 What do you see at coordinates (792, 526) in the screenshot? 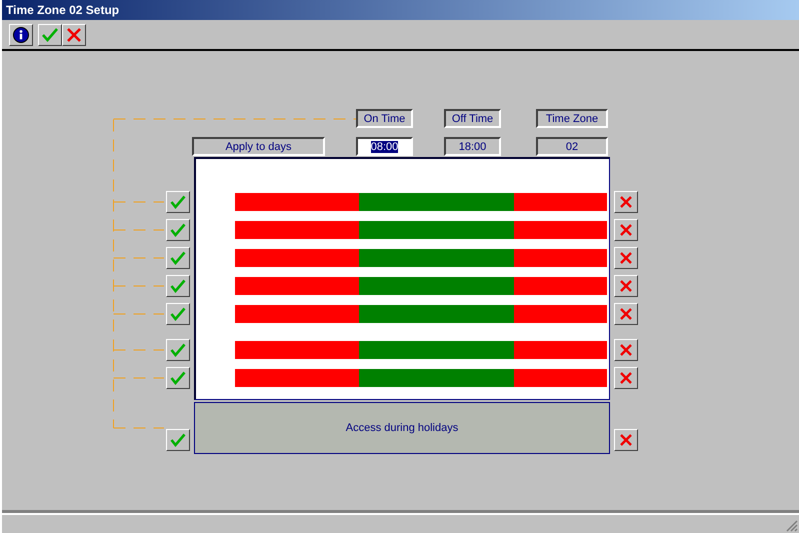
I see `resize-grip-icon` at bounding box center [792, 526].